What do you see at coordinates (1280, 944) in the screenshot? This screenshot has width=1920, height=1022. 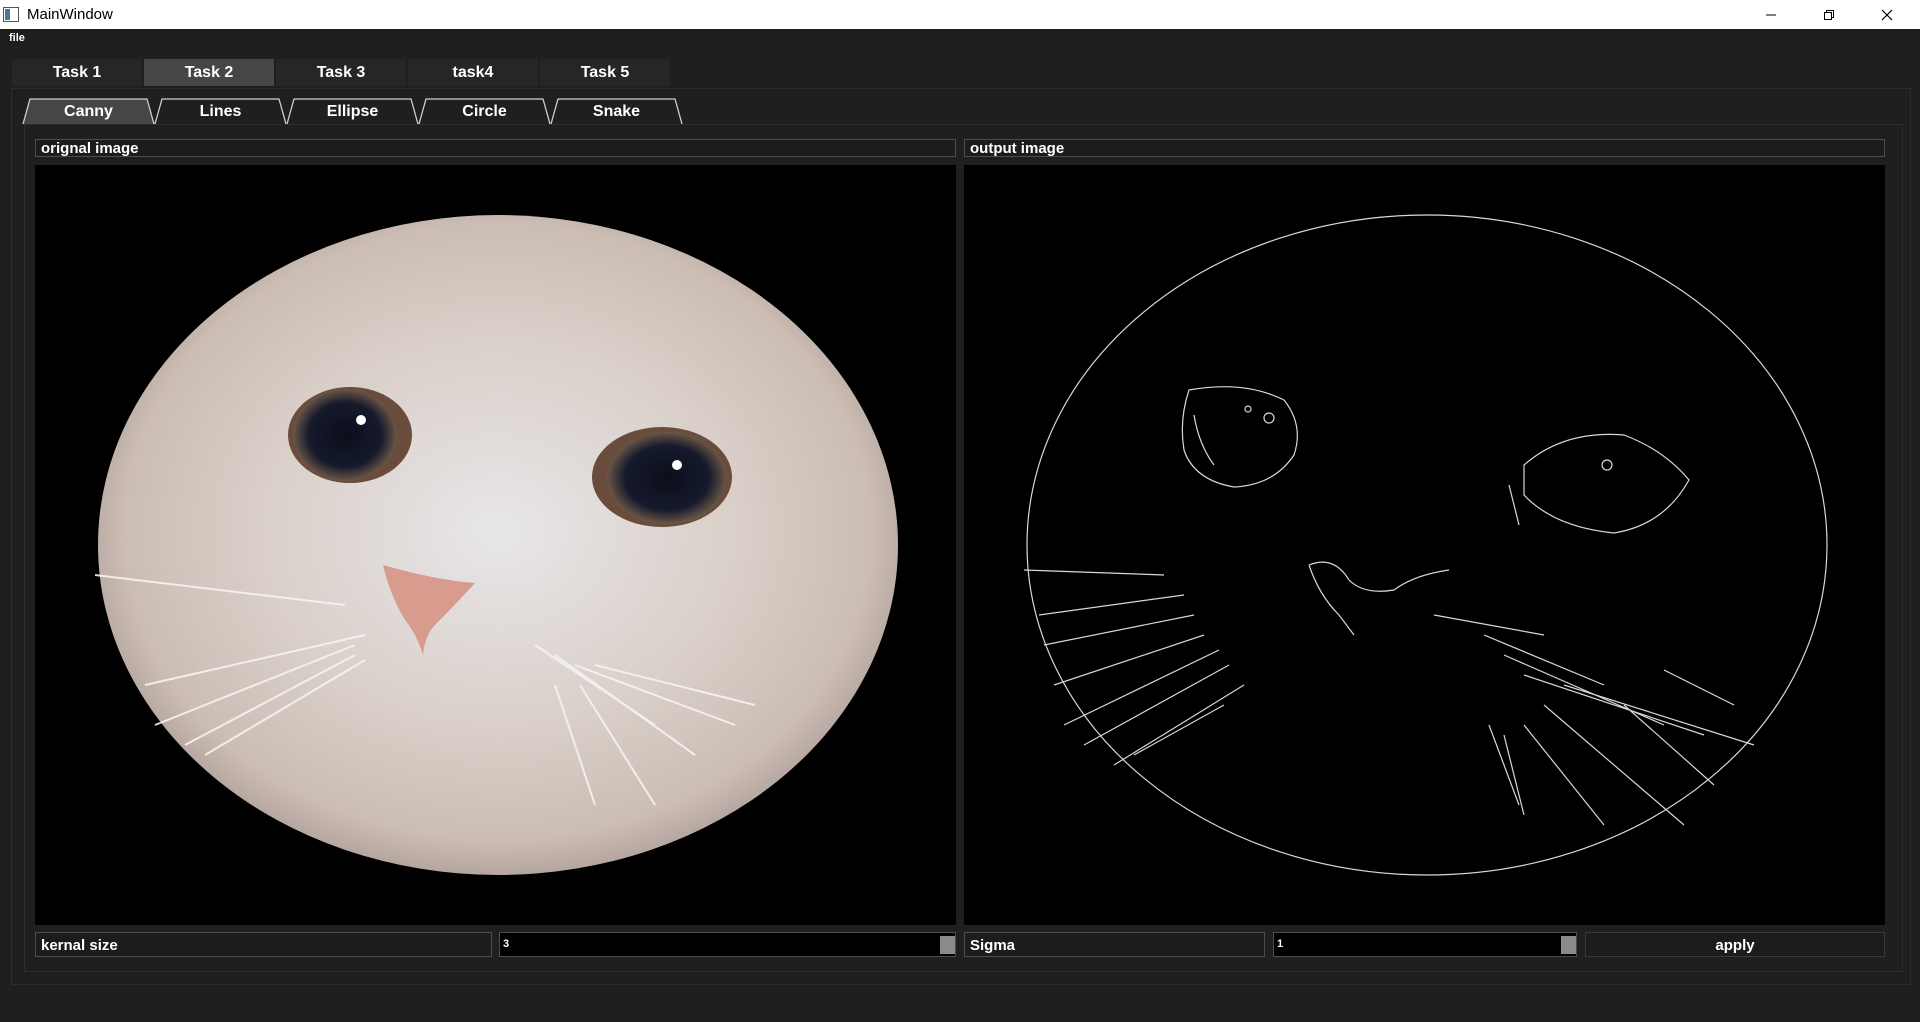 I see `sigma-value: 1` at bounding box center [1280, 944].